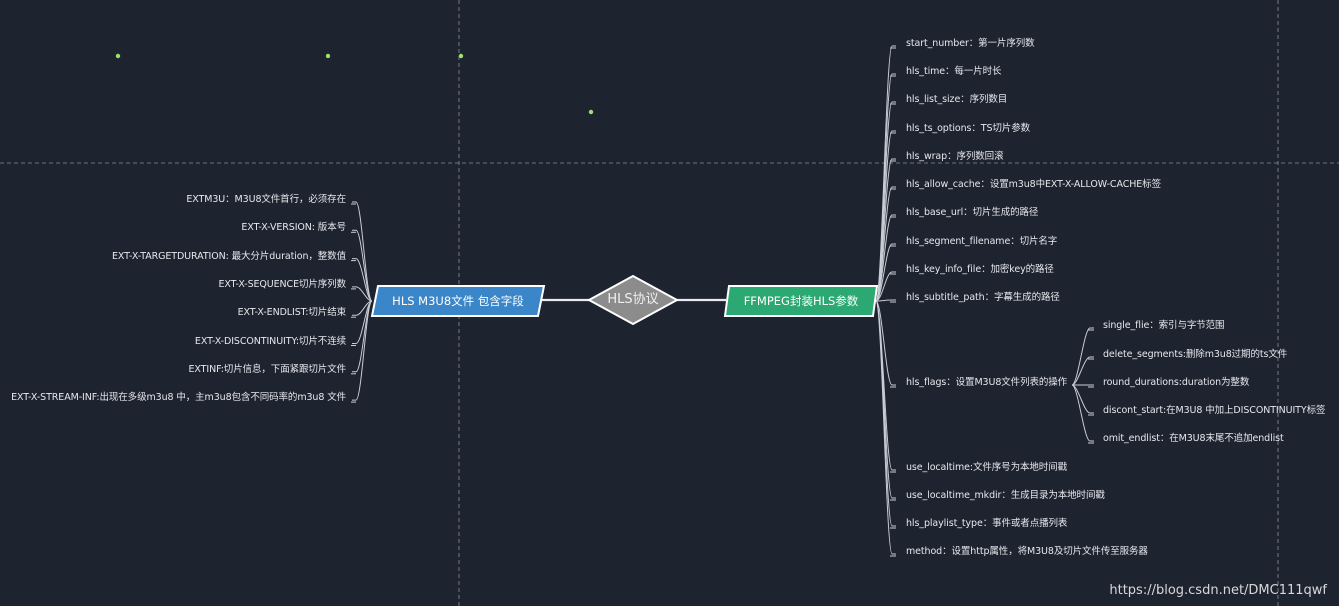  What do you see at coordinates (980, 269) in the screenshot?
I see `right-item: hls_key_info_file：加密key的路径` at bounding box center [980, 269].